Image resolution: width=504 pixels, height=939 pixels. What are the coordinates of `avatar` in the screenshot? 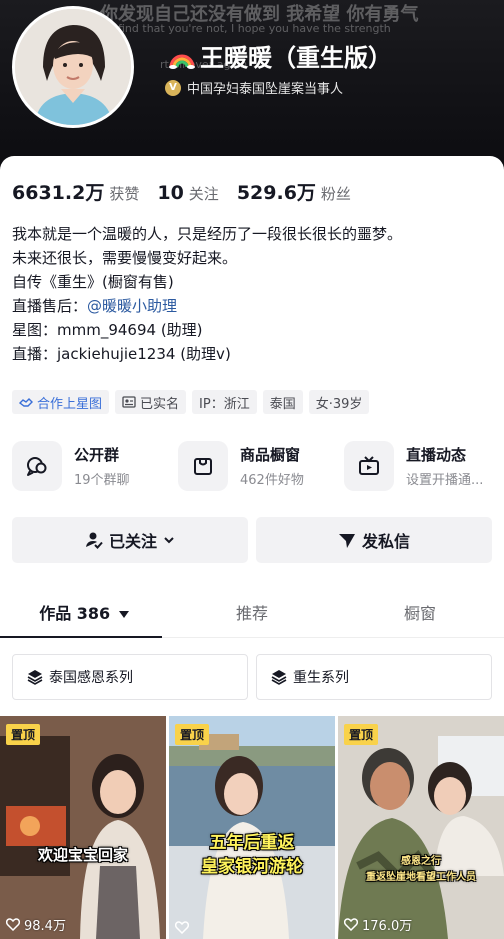 It's located at (73, 67).